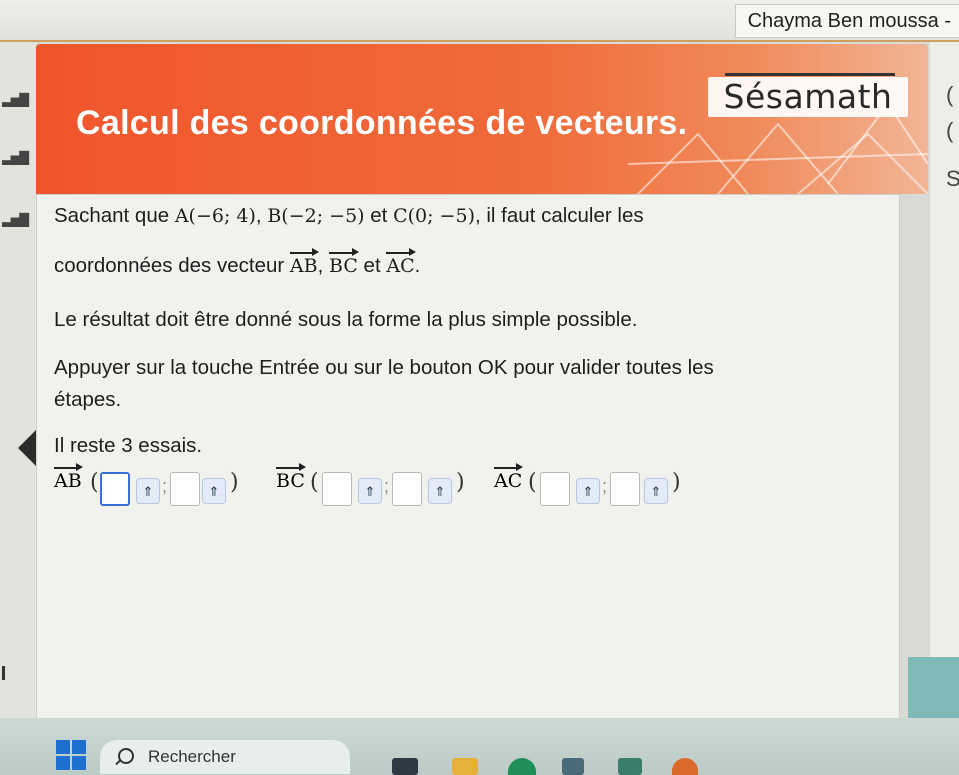 The width and height of the screenshot is (959, 775). Describe the element at coordinates (291, 477) in the screenshot. I see `answer-label-bc: BC` at that location.